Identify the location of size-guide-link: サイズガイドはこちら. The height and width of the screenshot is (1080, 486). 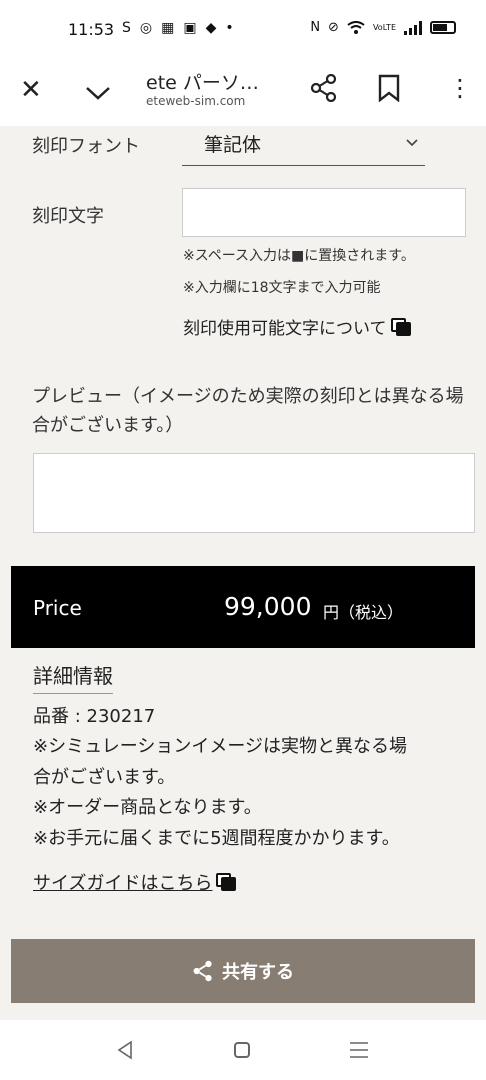
(135, 882).